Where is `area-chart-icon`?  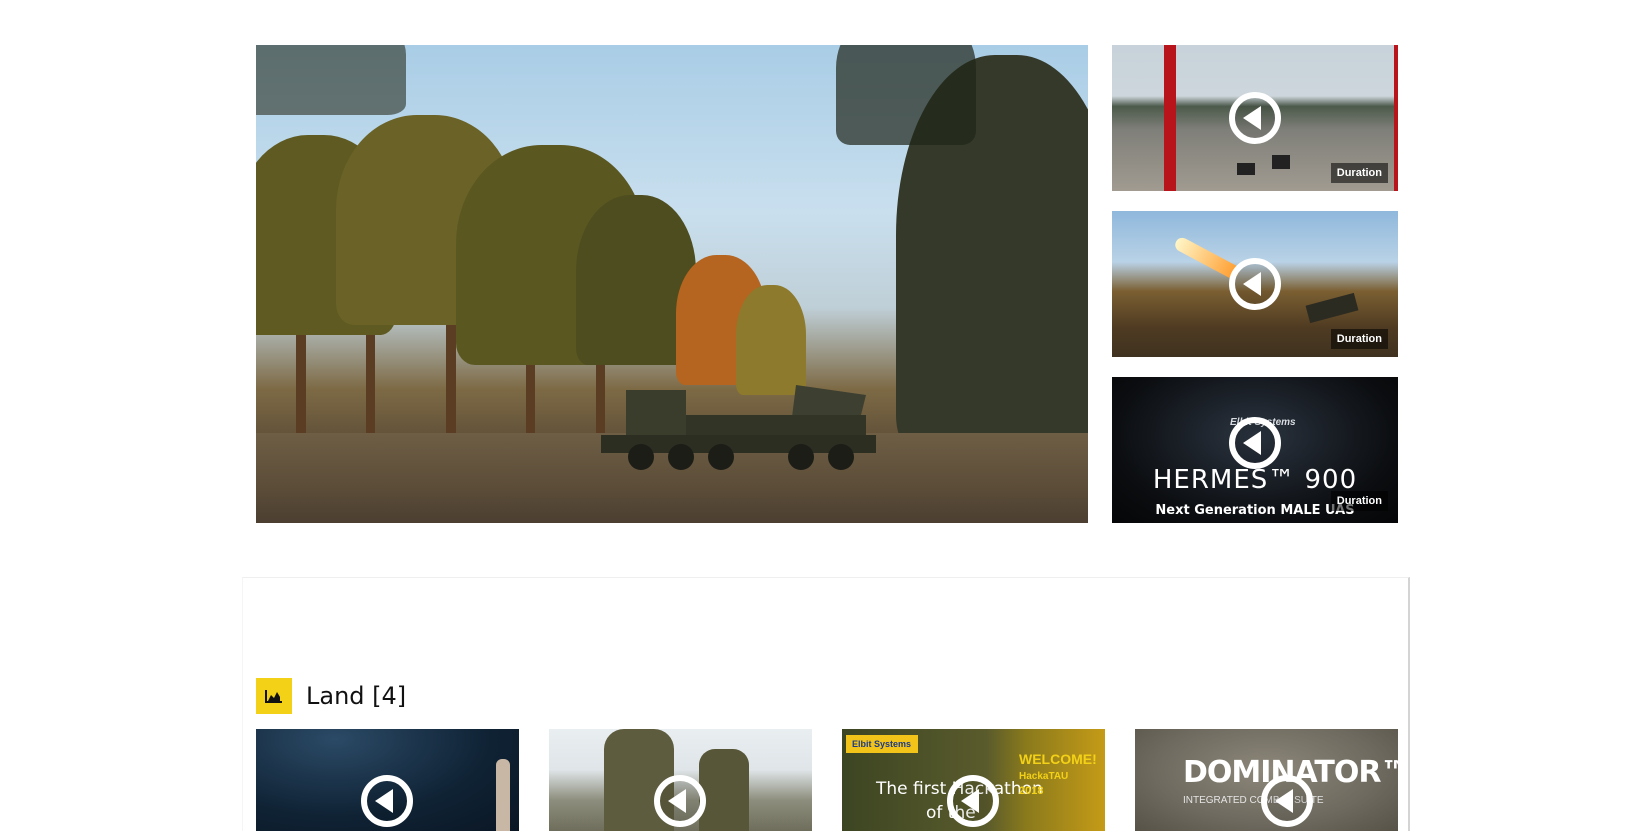
area-chart-icon is located at coordinates (274, 696).